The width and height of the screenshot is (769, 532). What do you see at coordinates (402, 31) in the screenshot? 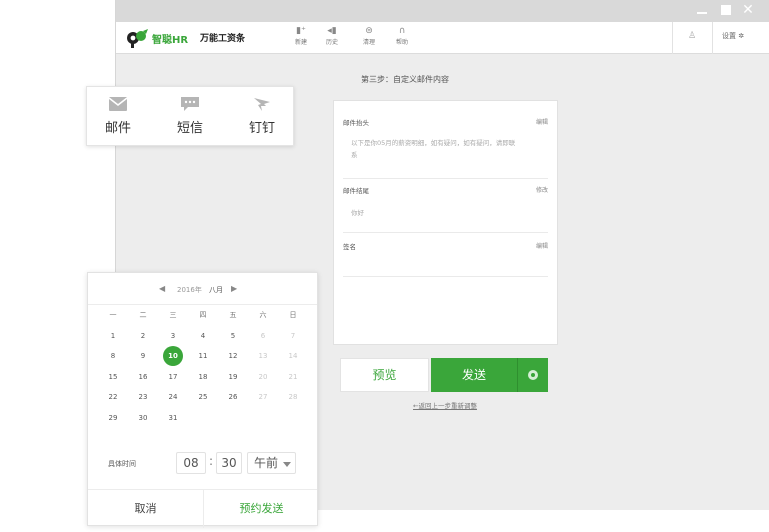
I see `help-icon: ∩` at bounding box center [402, 31].